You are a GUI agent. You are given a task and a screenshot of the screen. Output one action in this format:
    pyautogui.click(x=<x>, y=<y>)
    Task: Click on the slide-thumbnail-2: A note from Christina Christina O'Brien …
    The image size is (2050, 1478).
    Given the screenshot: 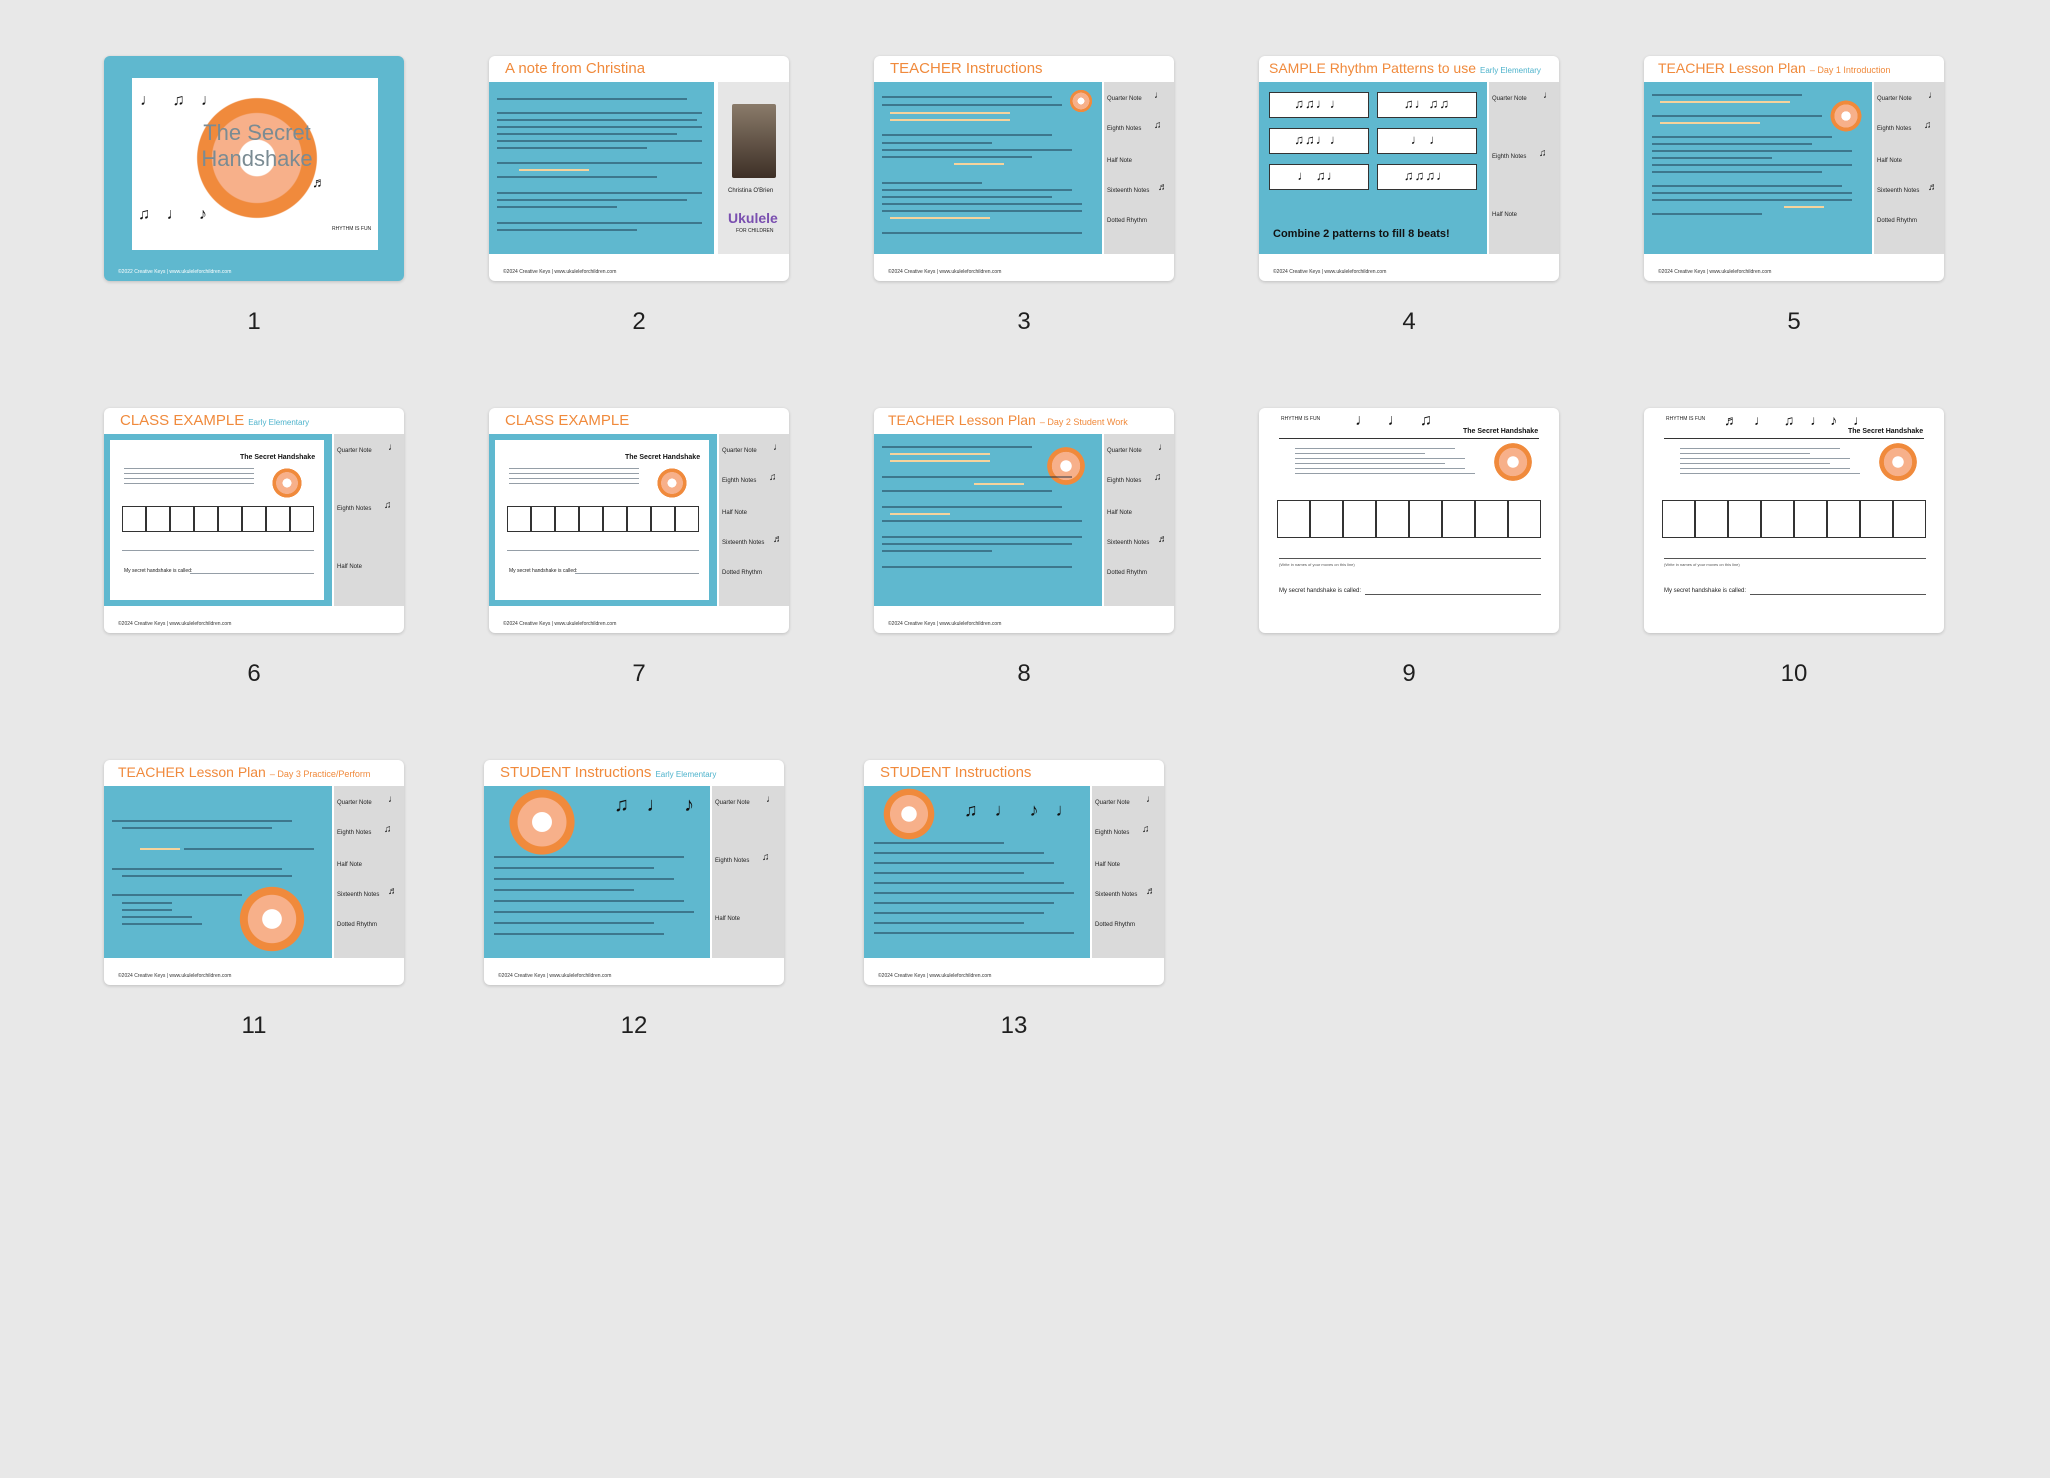 What is the action you would take?
    pyautogui.click(x=639, y=168)
    